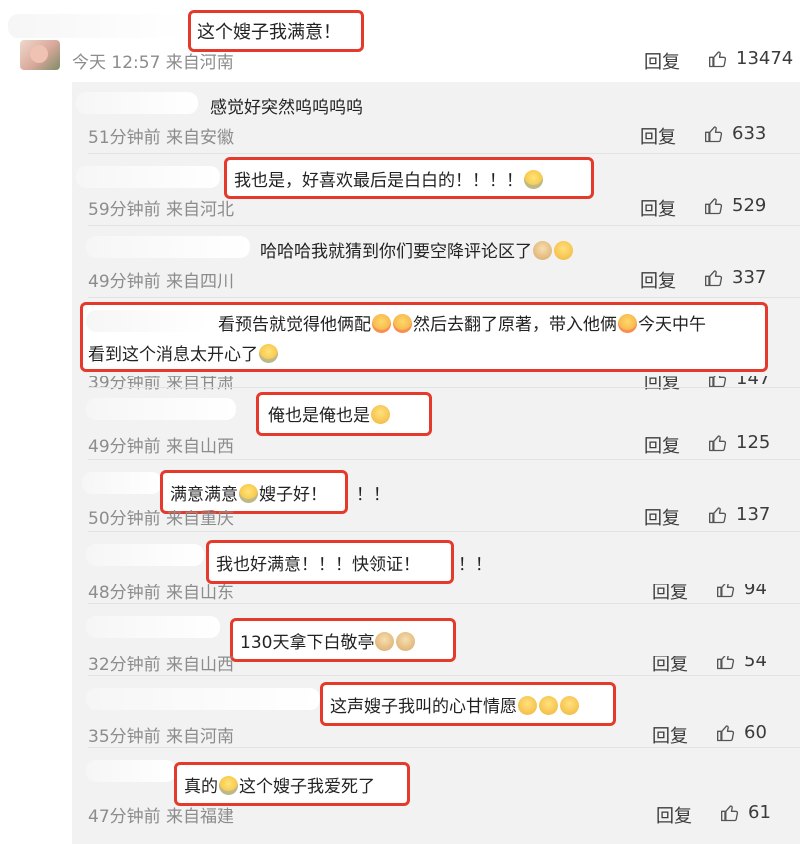  What do you see at coordinates (759, 812) in the screenshot?
I see `like-count: 61` at bounding box center [759, 812].